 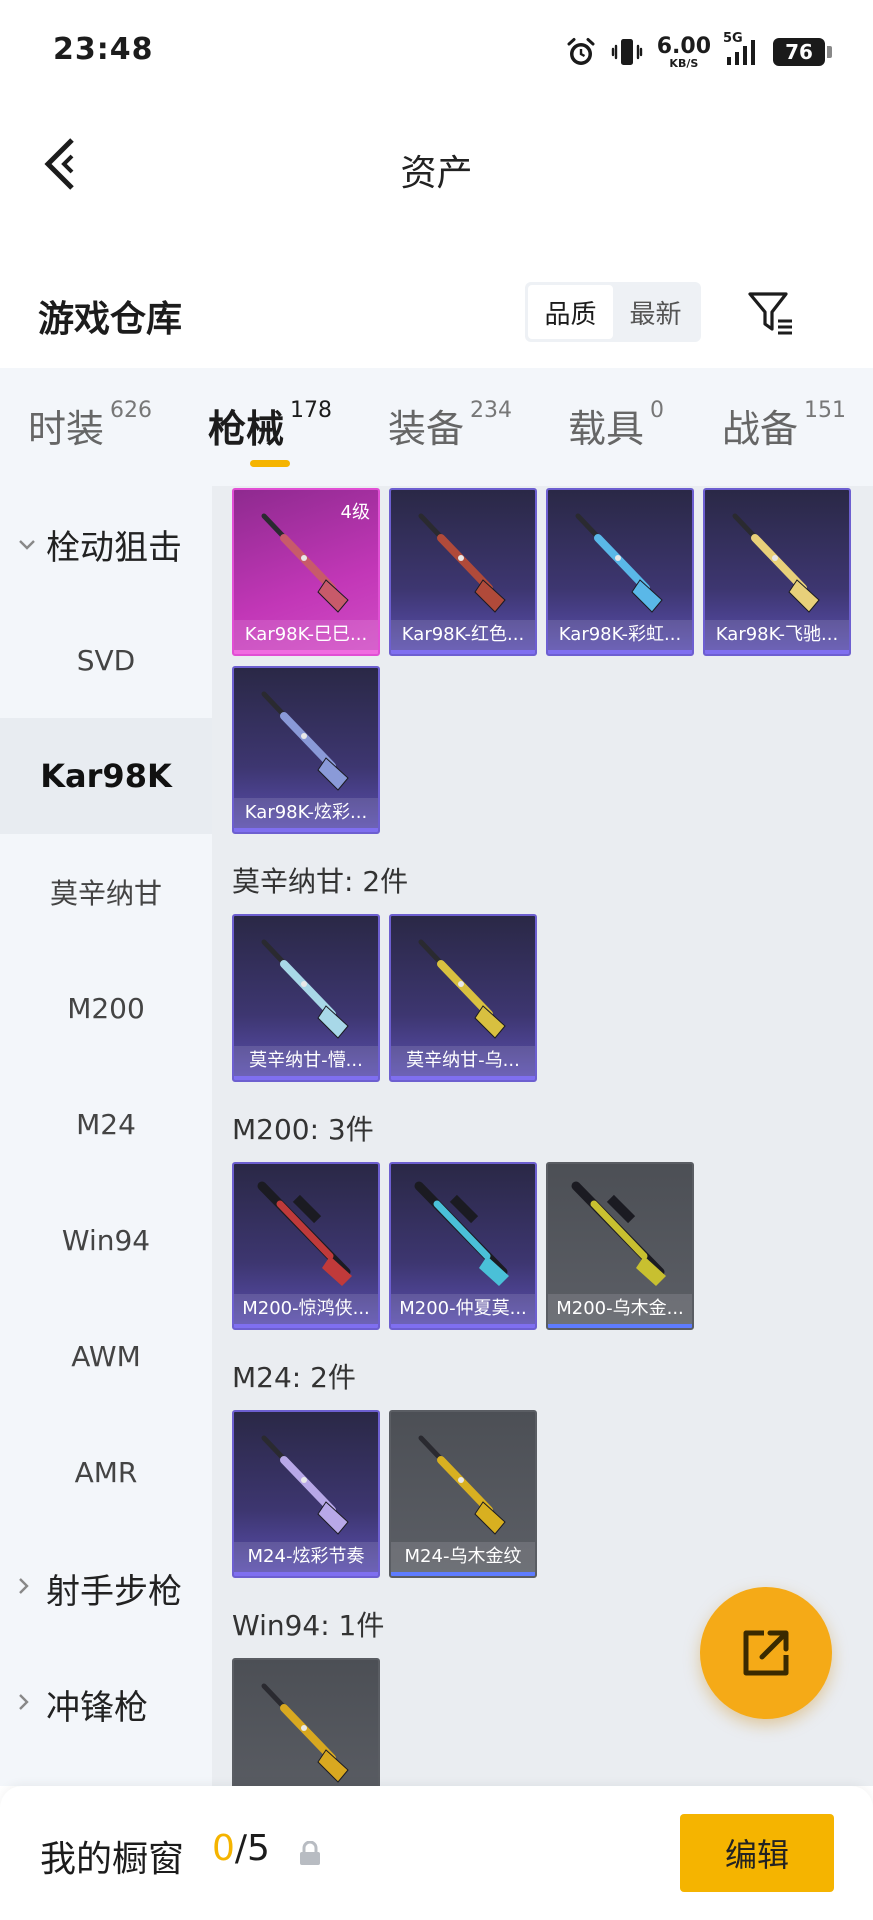 What do you see at coordinates (355, 512) in the screenshot?
I see `level-tag: 4级` at bounding box center [355, 512].